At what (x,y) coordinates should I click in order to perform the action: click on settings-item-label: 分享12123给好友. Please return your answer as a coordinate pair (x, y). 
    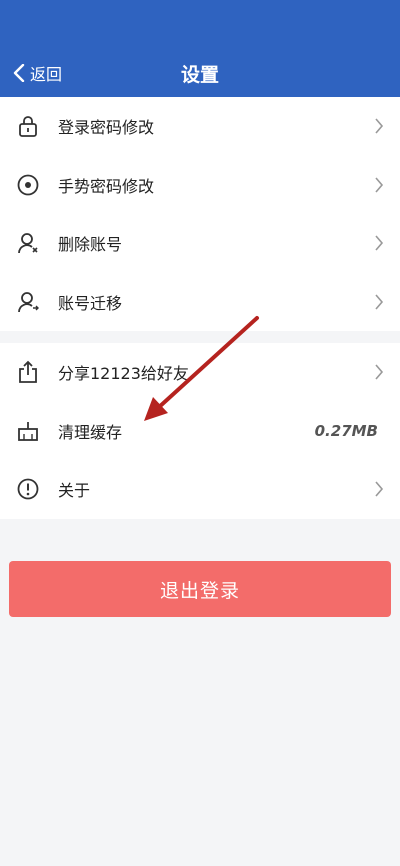
    Looking at the image, I should click on (123, 374).